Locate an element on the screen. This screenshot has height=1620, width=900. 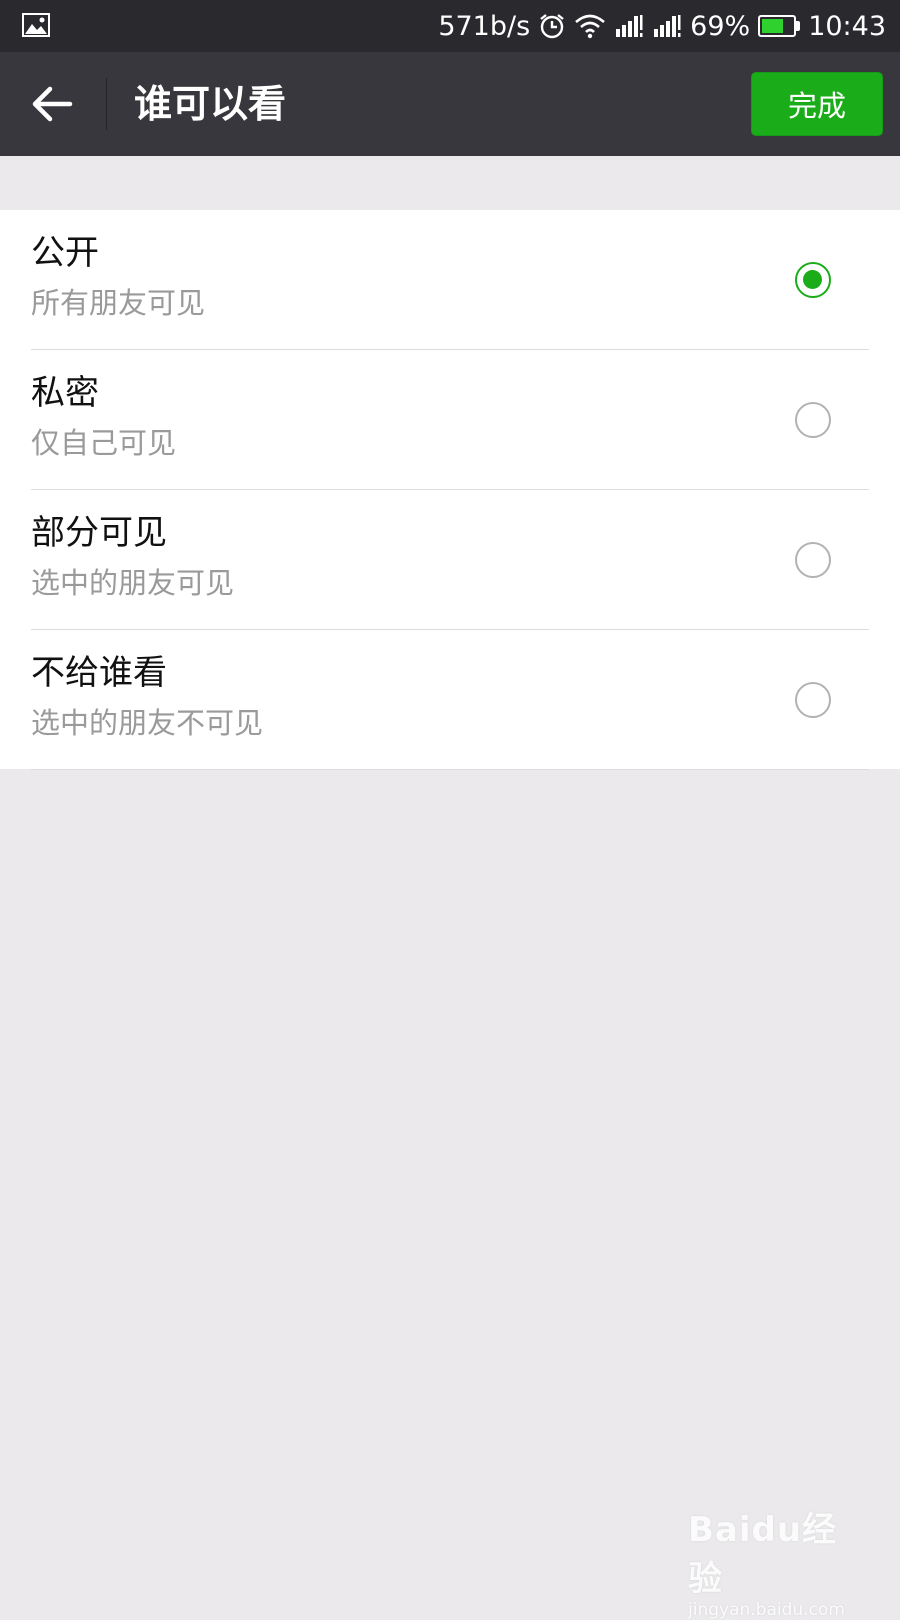
alarm-icon is located at coordinates (552, 26).